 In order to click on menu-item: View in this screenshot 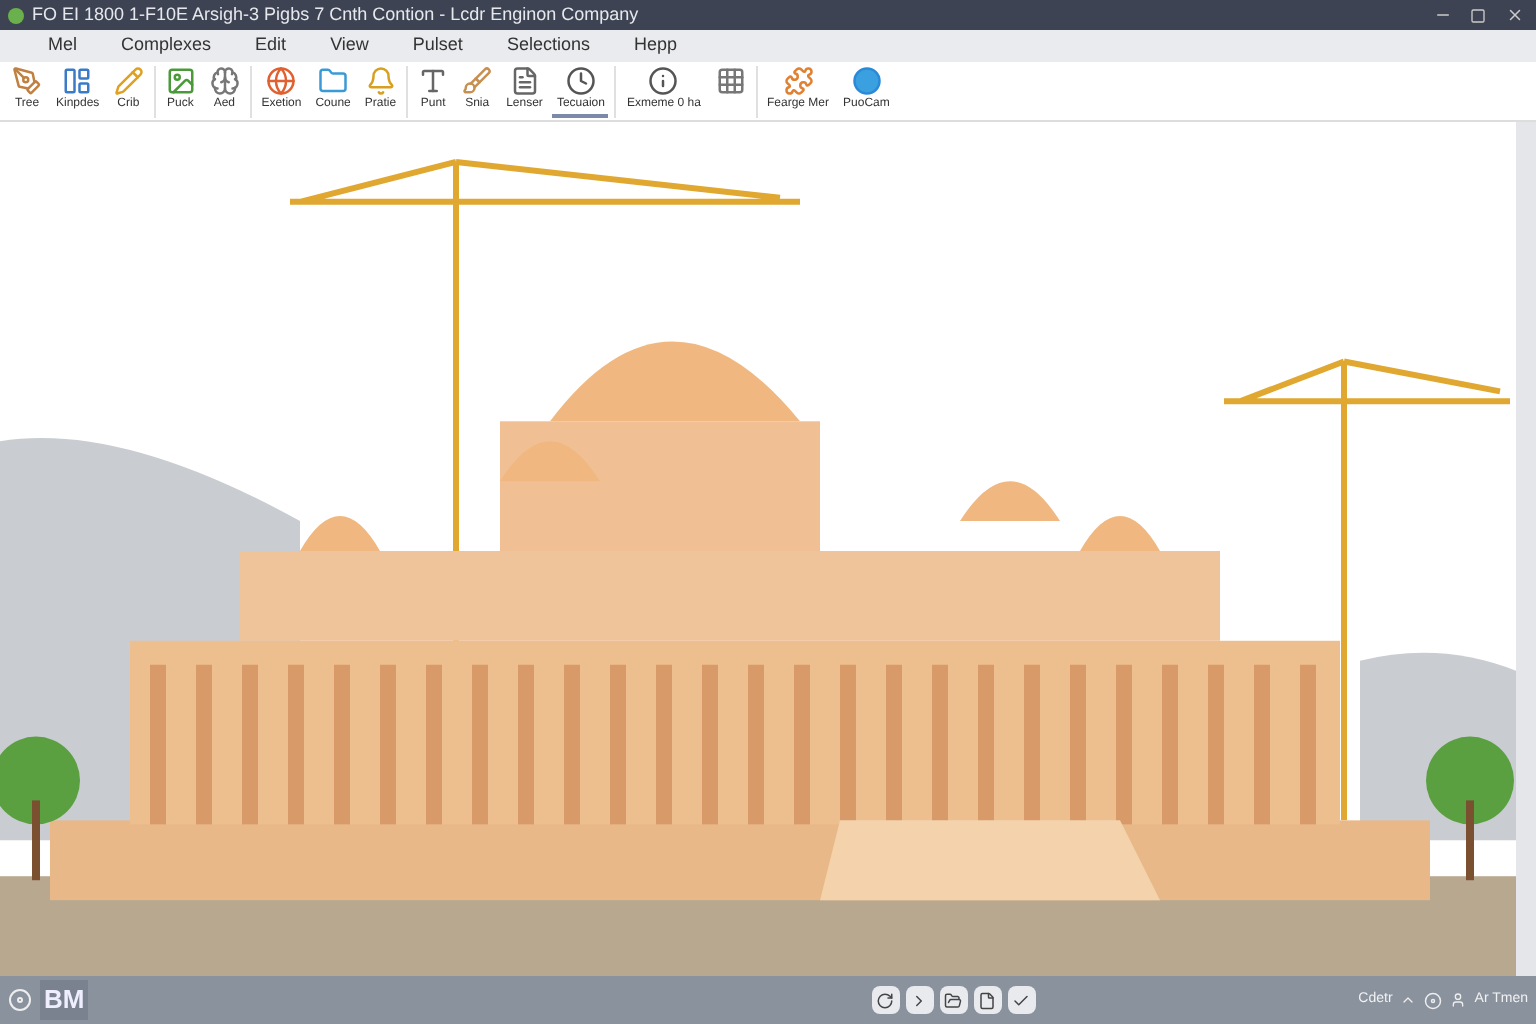, I will do `click(349, 46)`.